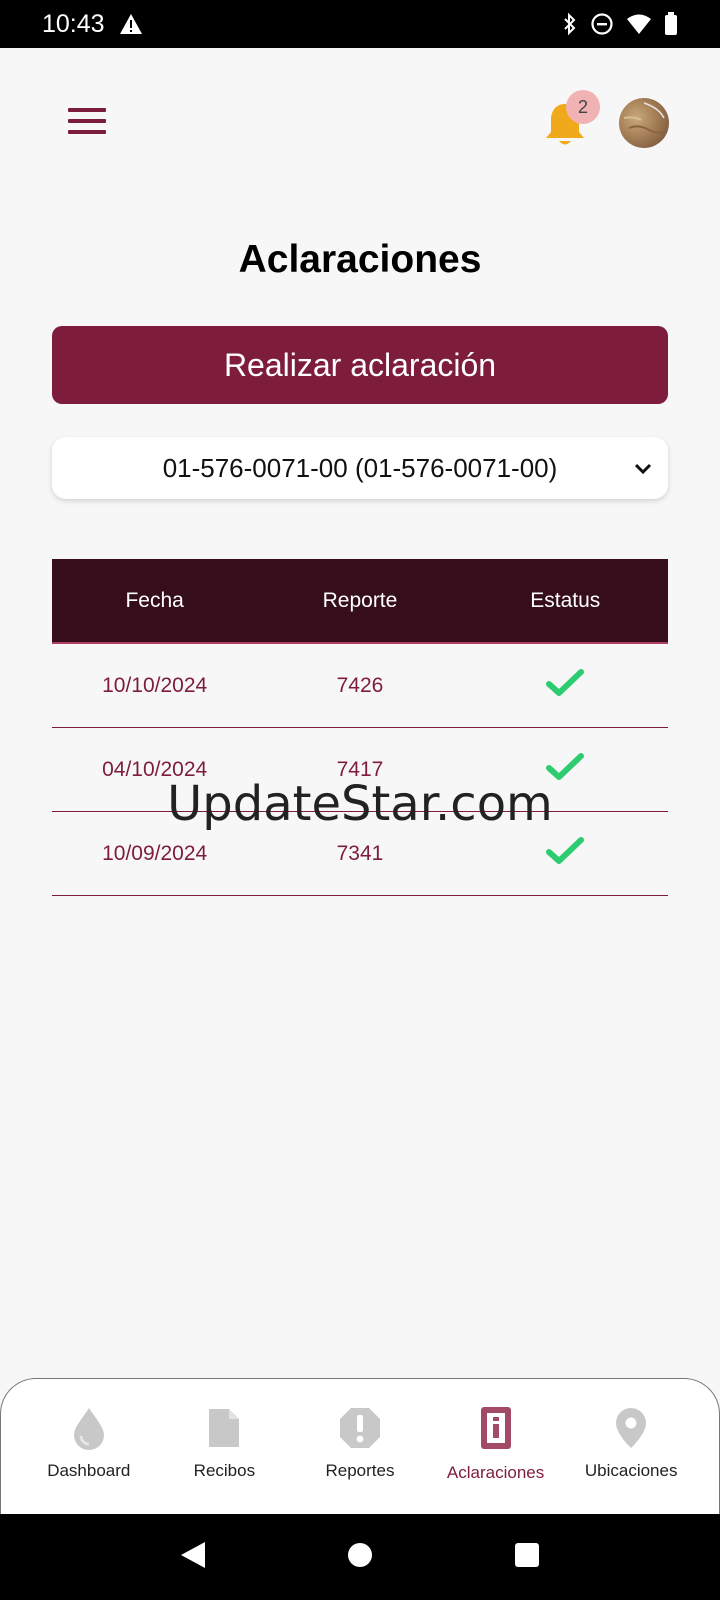 This screenshot has height=1600, width=720. What do you see at coordinates (360, 853) in the screenshot?
I see `row-report: 7341` at bounding box center [360, 853].